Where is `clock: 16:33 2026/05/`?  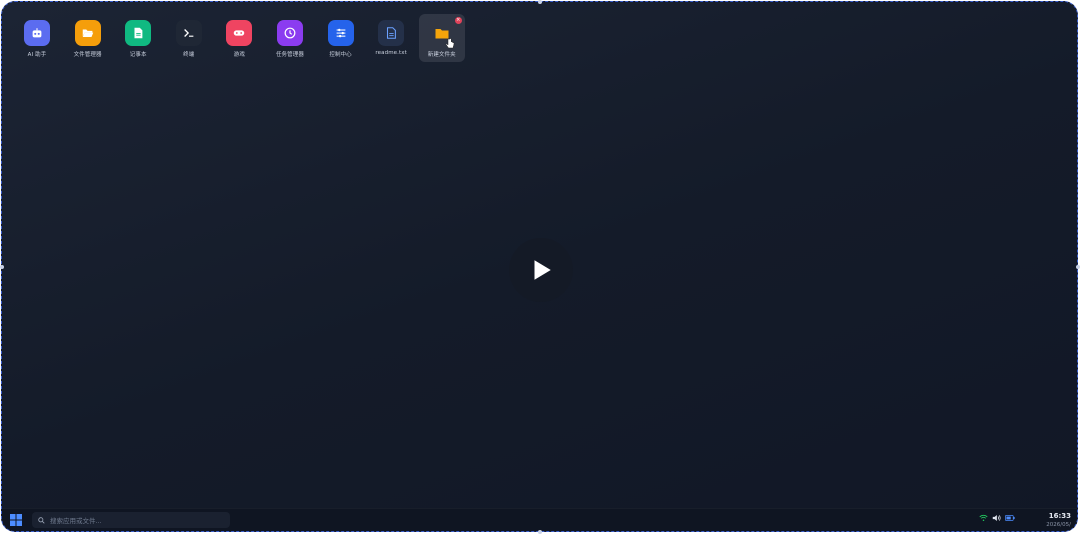 clock: 16:33 2026/05/ is located at coordinates (1058, 520).